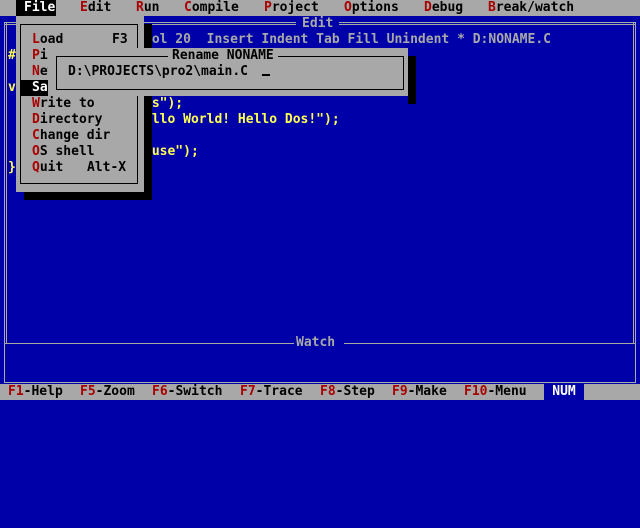  I want to click on file-menu-write-to: Write to, so click(79, 104).